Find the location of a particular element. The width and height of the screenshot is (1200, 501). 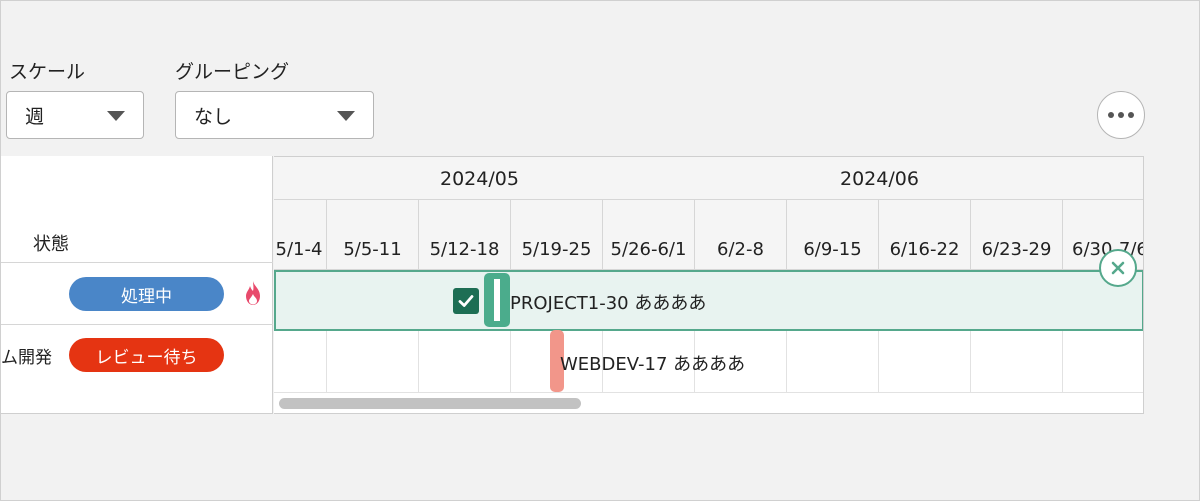

scrollbar-thumb is located at coordinates (430, 403).